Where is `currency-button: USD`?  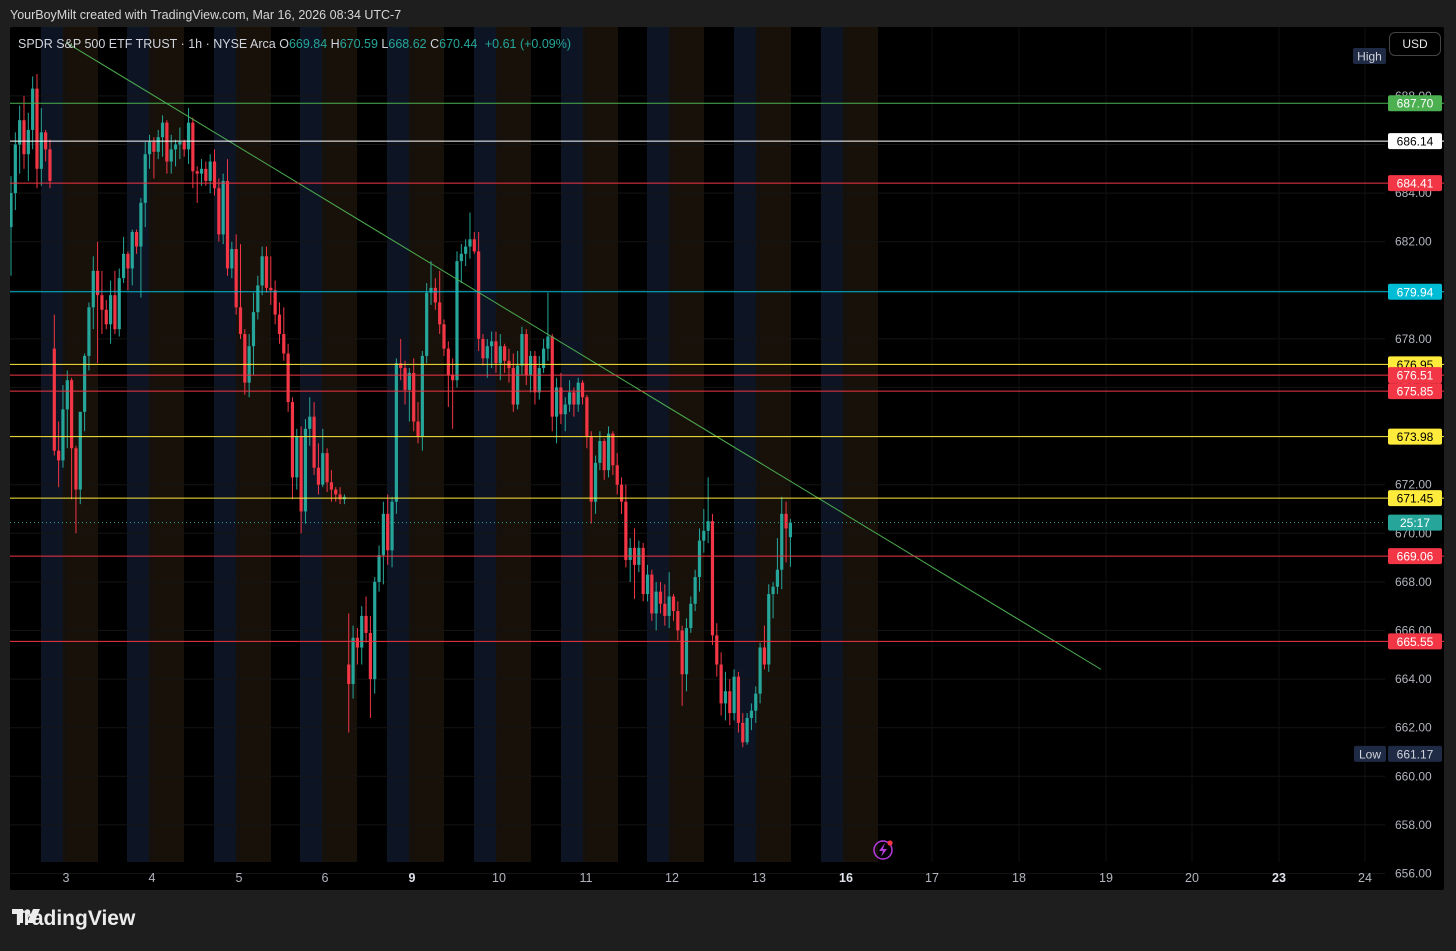 currency-button: USD is located at coordinates (1415, 44).